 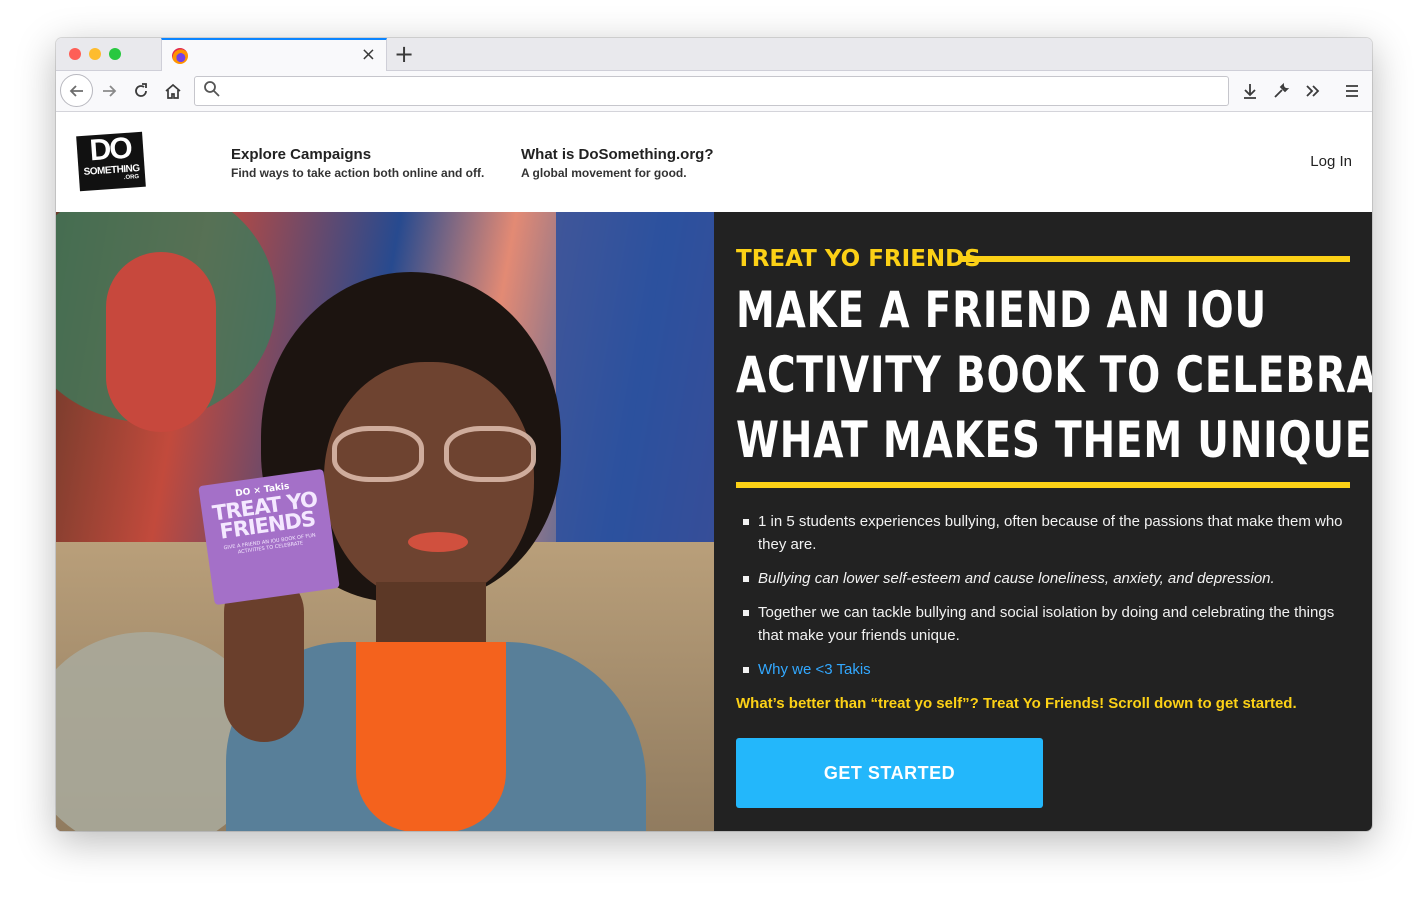 I want to click on nav-title: Explore Campaigns, so click(x=301, y=154).